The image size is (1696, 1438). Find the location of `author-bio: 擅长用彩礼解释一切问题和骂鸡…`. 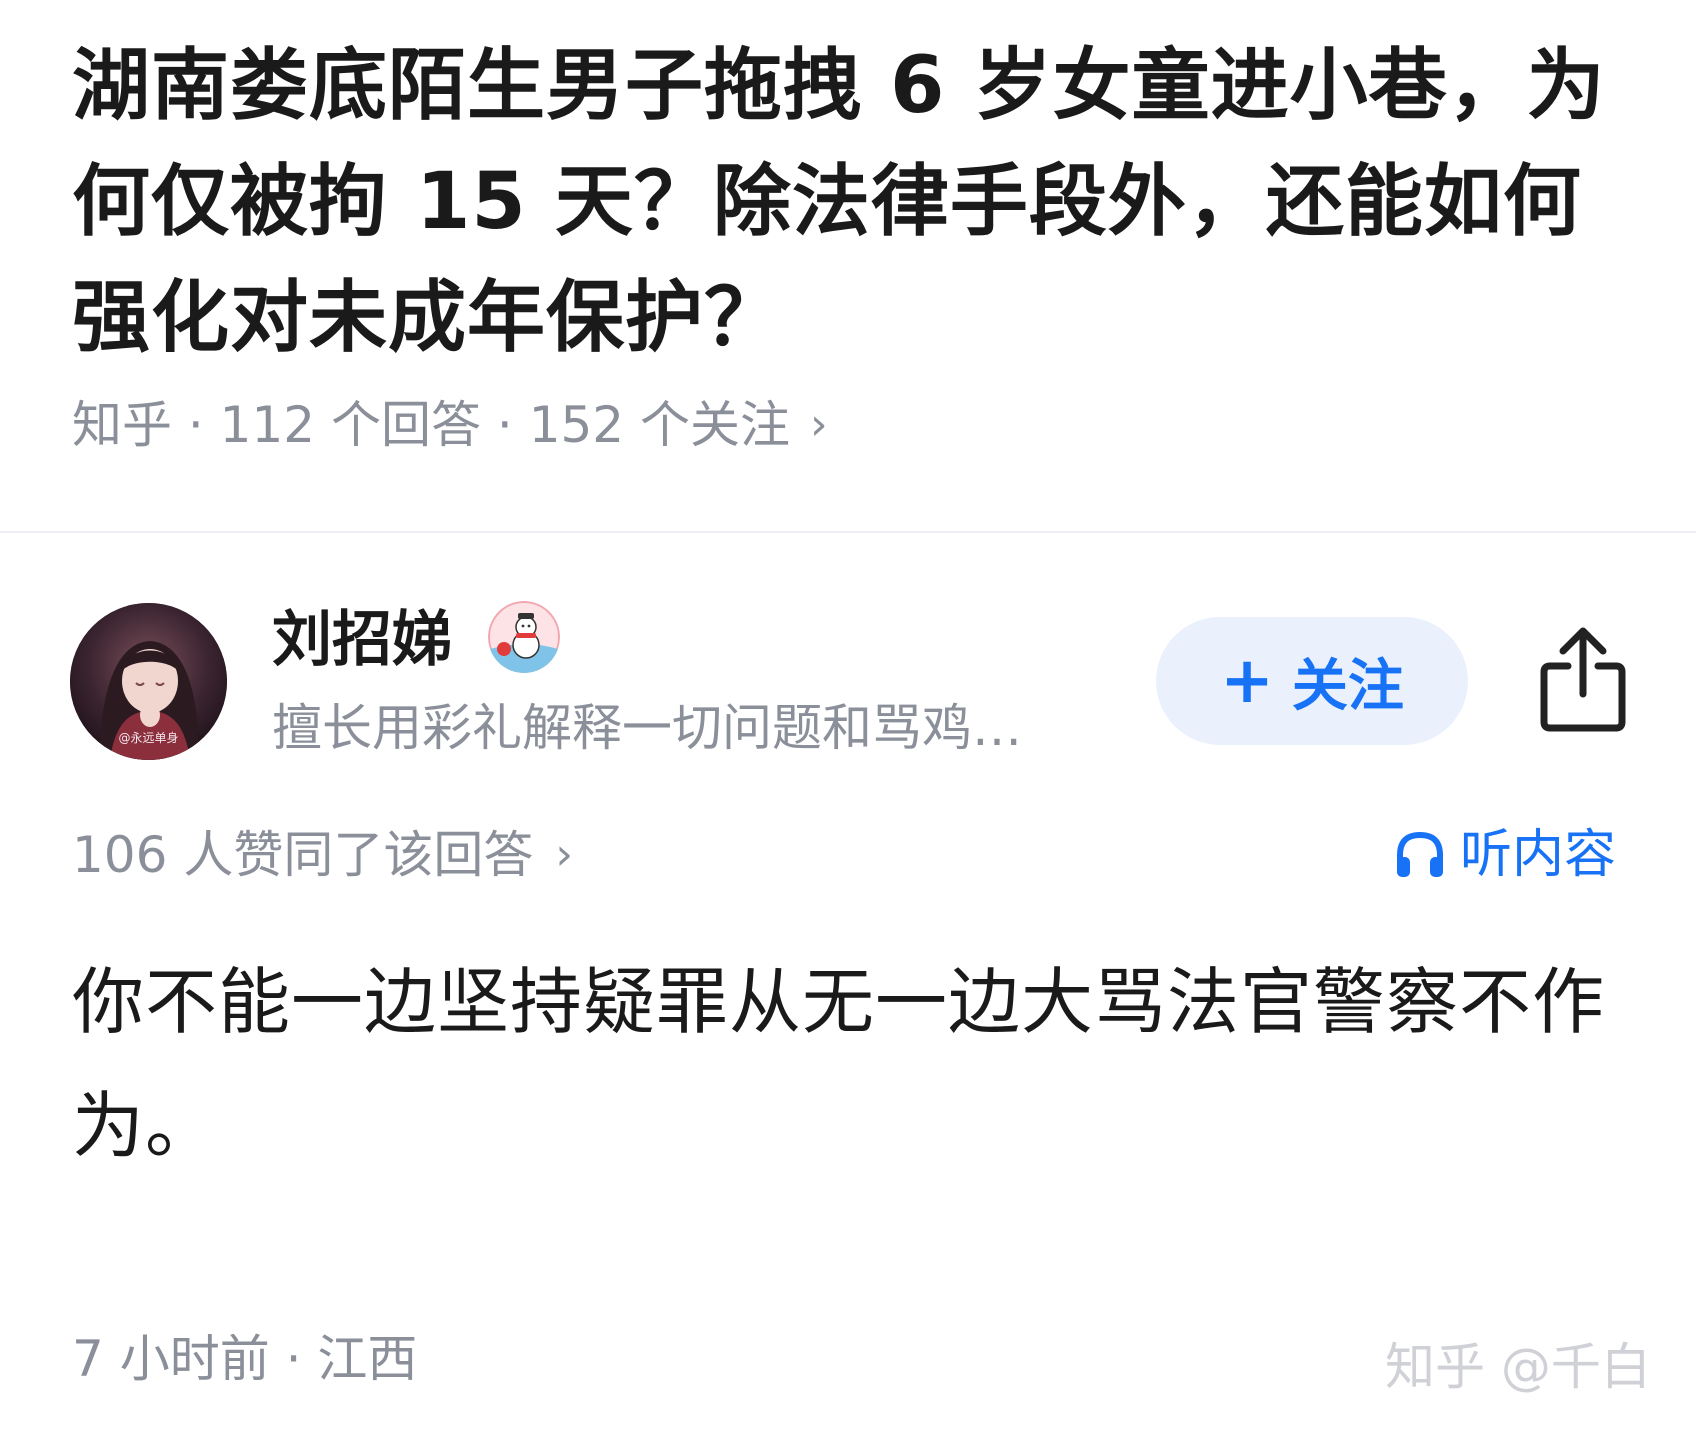

author-bio: 擅长用彩礼解释一切问题和骂鸡… is located at coordinates (647, 728).